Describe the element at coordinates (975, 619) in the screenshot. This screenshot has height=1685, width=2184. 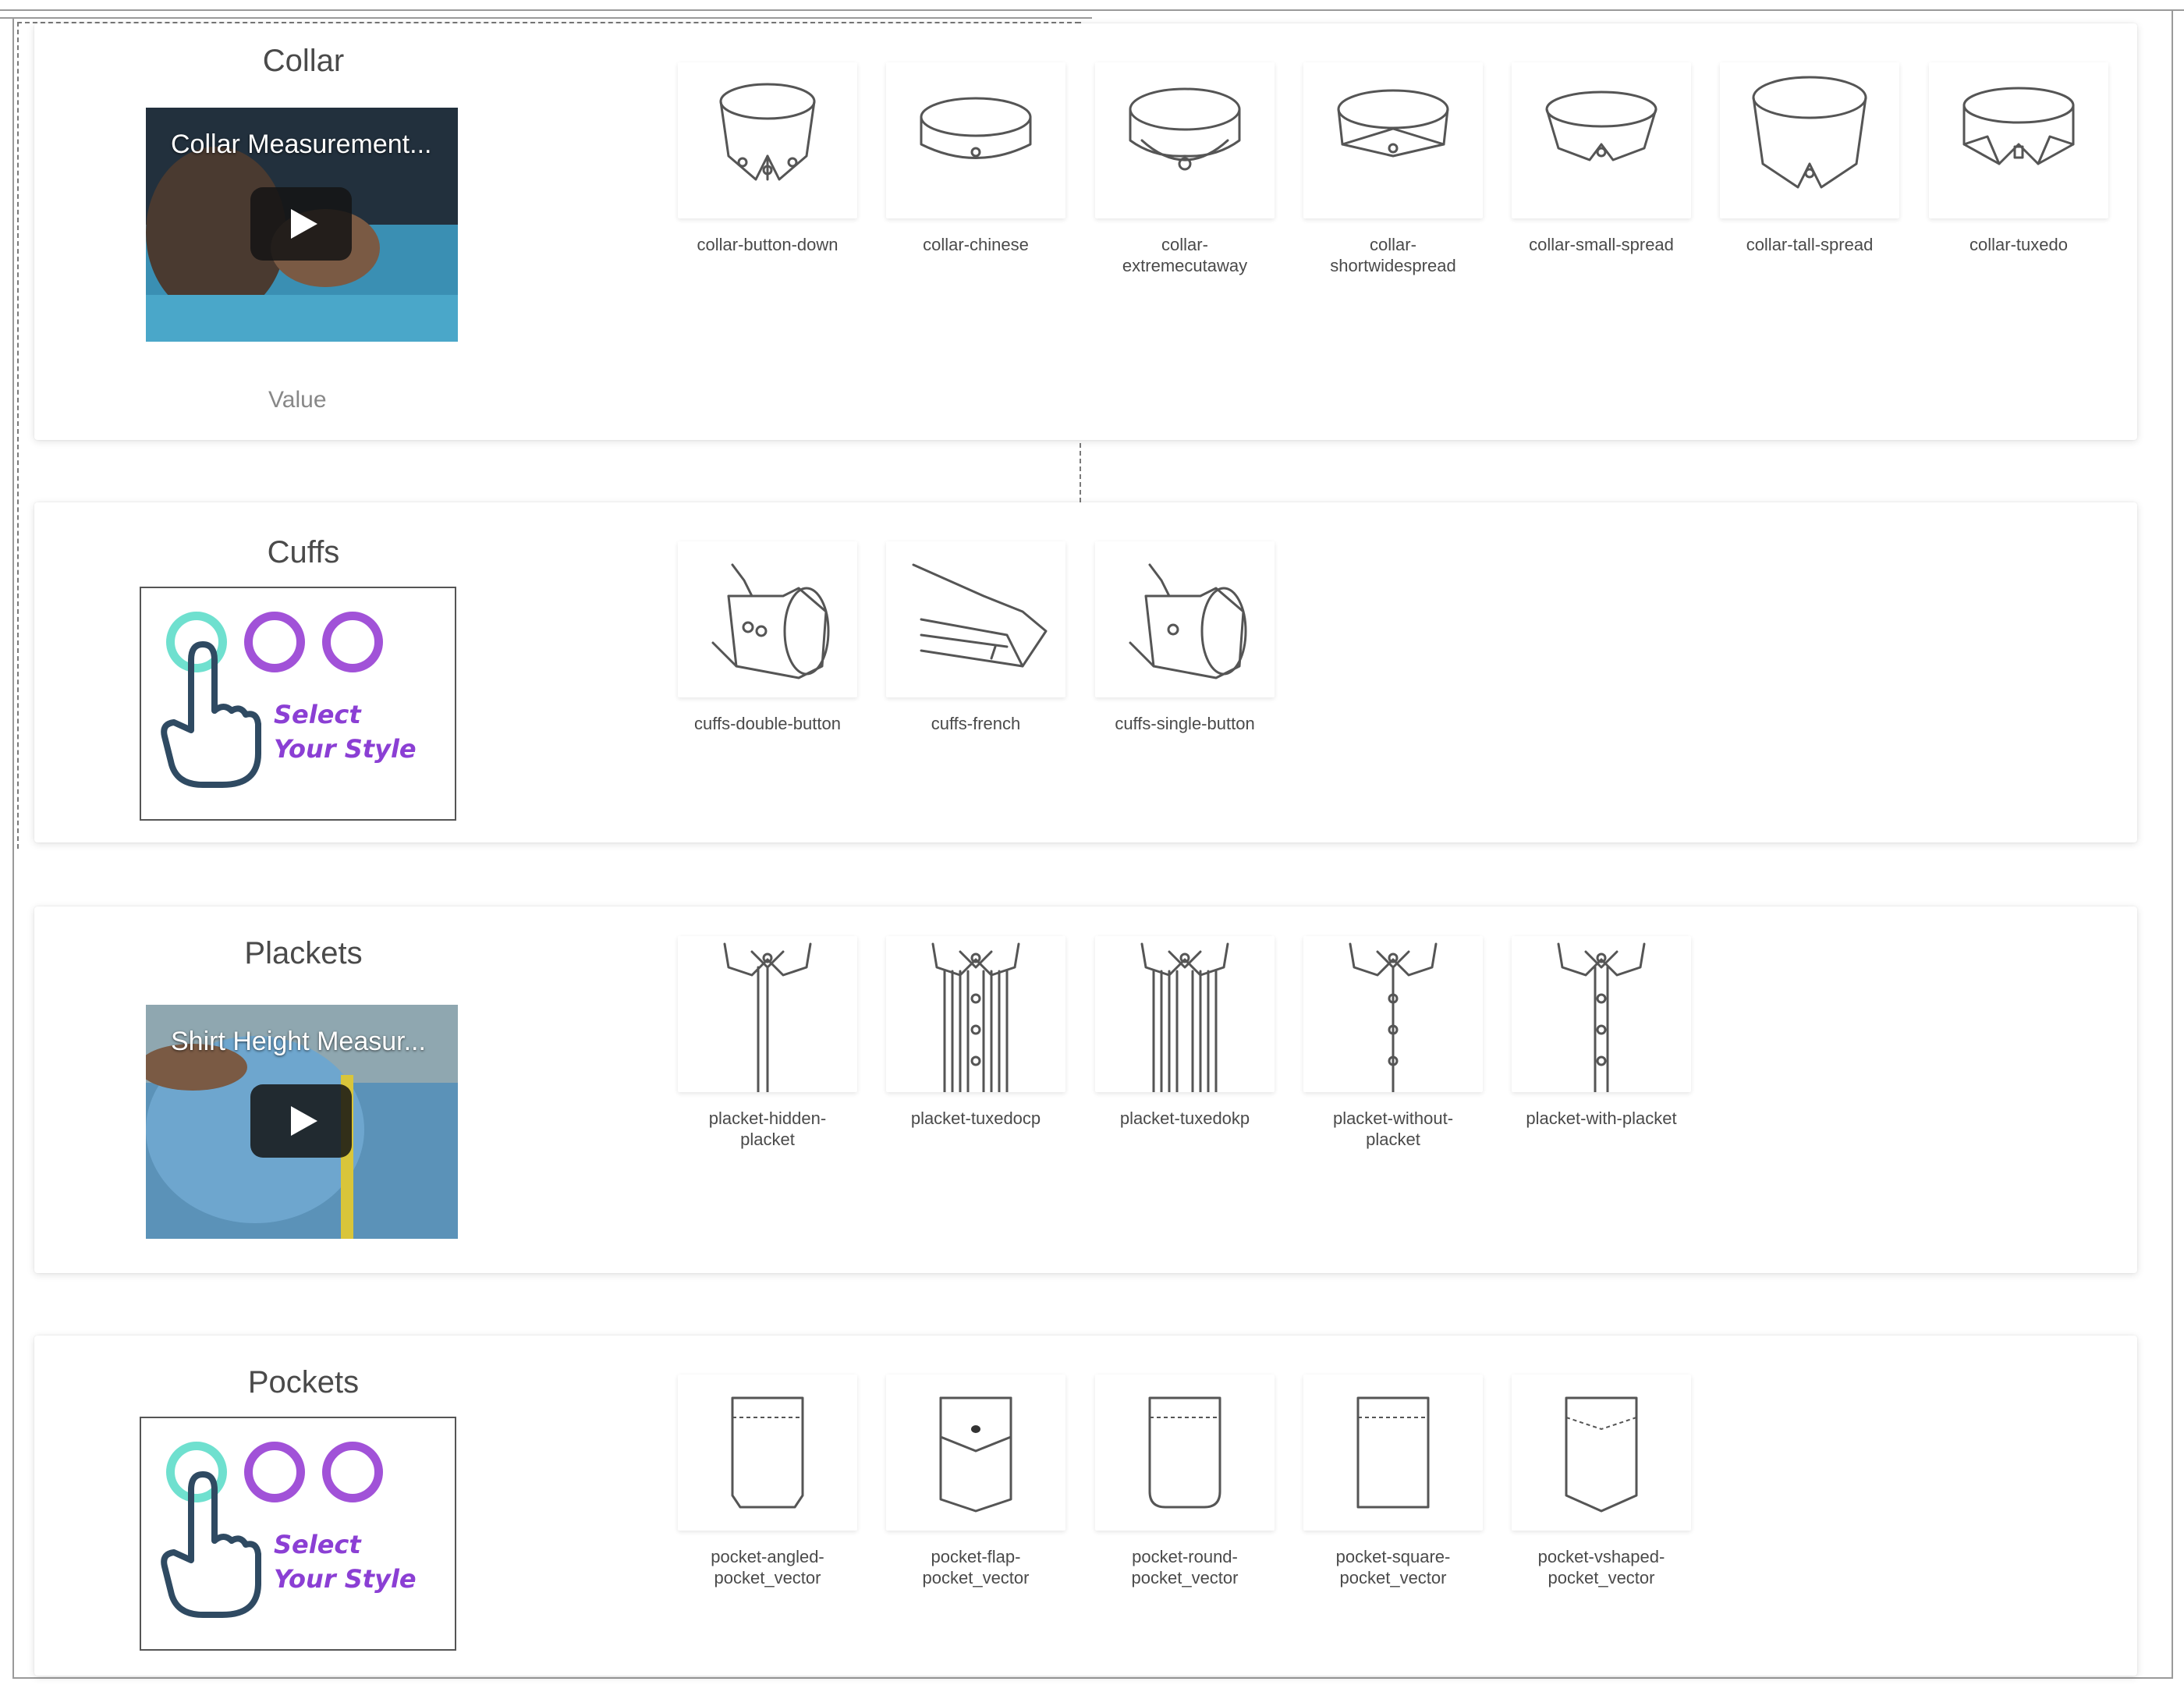
I see `cuff-french-icon` at that location.